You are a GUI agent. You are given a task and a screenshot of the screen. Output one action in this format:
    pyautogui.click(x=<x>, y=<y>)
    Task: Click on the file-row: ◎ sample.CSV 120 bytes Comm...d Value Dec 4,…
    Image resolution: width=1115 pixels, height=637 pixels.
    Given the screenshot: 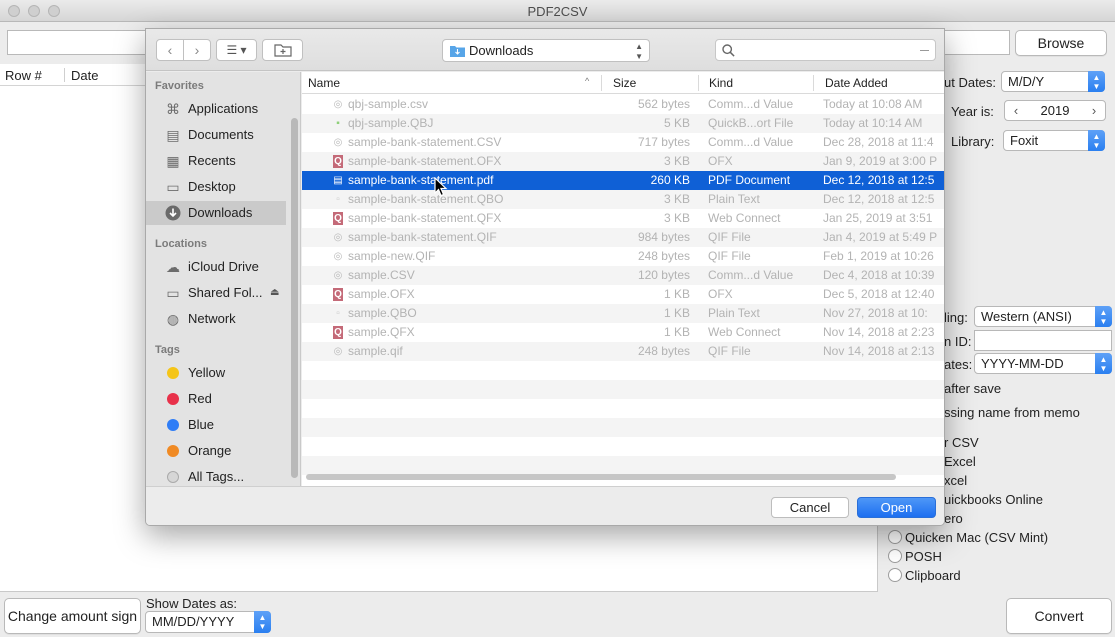 What is the action you would take?
    pyautogui.click(x=623, y=275)
    